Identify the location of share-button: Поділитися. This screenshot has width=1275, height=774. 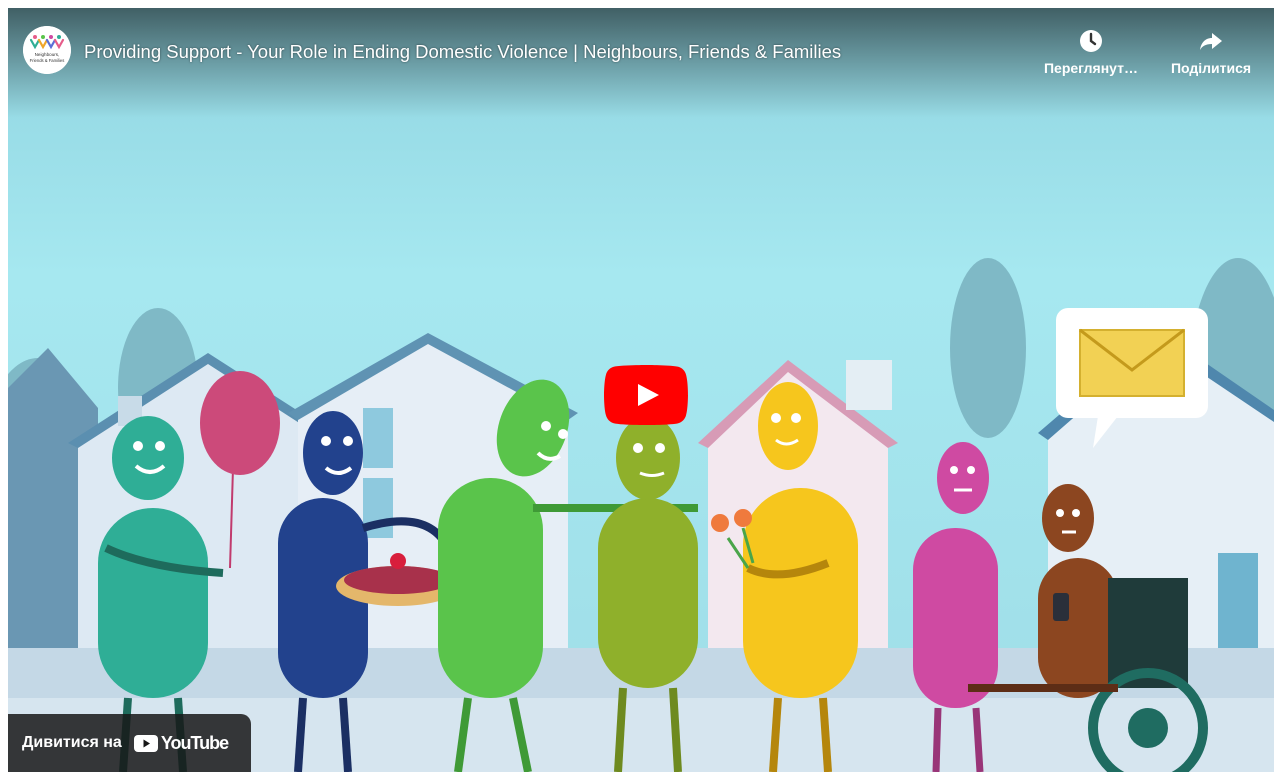
(1211, 52).